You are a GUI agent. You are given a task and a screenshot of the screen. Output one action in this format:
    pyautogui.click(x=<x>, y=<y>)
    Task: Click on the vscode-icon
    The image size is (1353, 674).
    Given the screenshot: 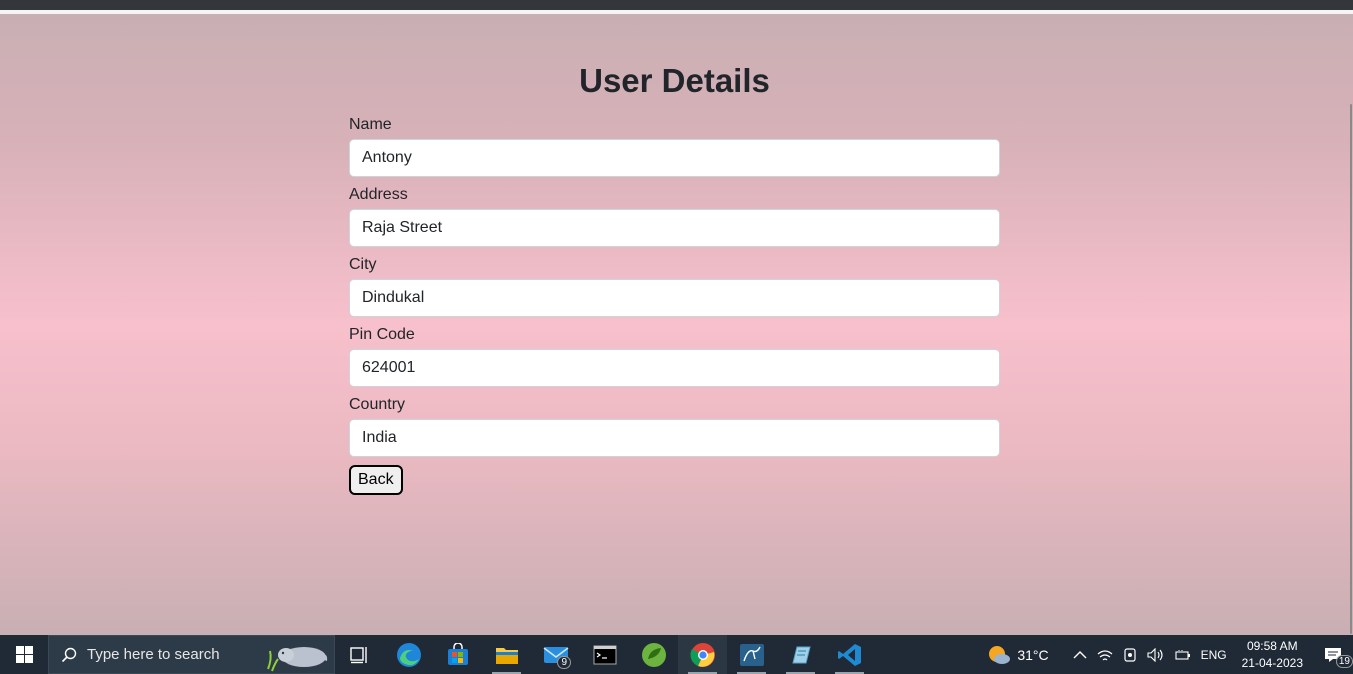 What is the action you would take?
    pyautogui.click(x=849, y=654)
    